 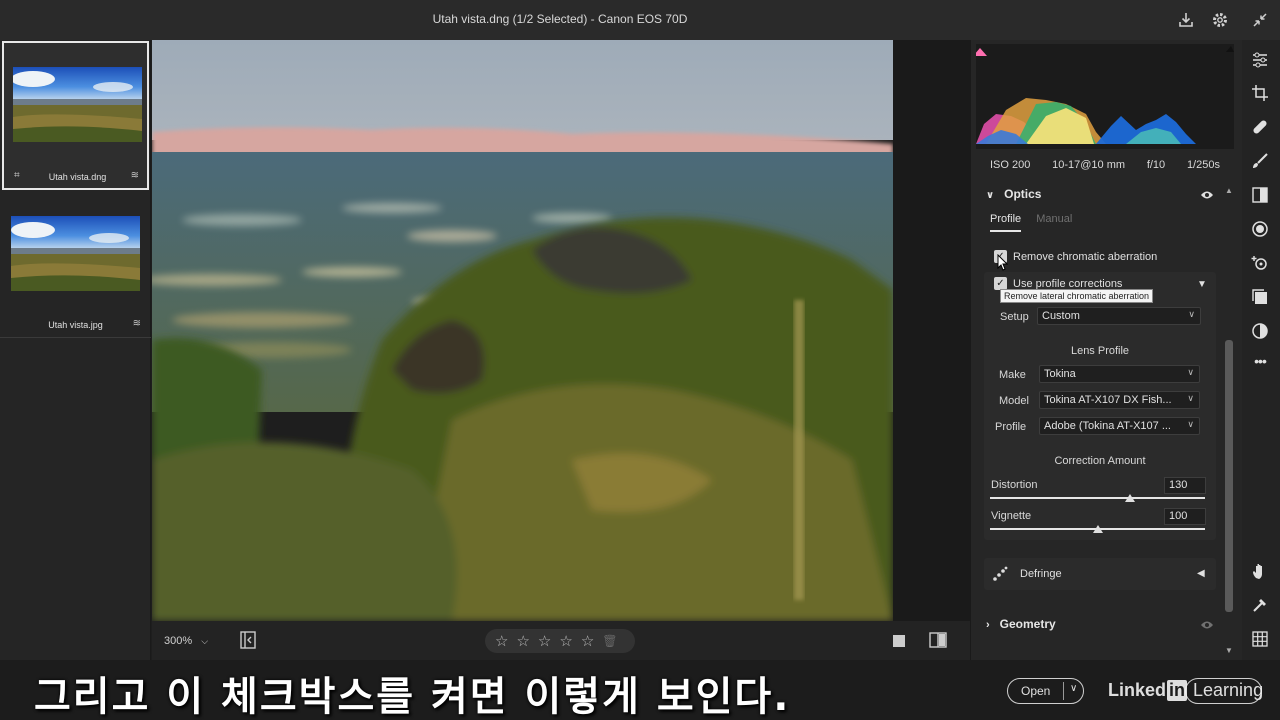 I want to click on hand-icon, so click(x=1260, y=571).